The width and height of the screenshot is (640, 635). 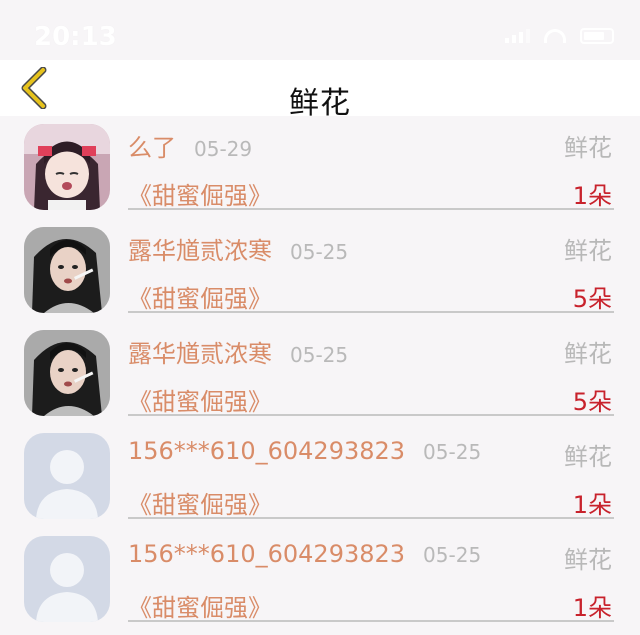 What do you see at coordinates (223, 149) in the screenshot?
I see `send-date: 05-29` at bounding box center [223, 149].